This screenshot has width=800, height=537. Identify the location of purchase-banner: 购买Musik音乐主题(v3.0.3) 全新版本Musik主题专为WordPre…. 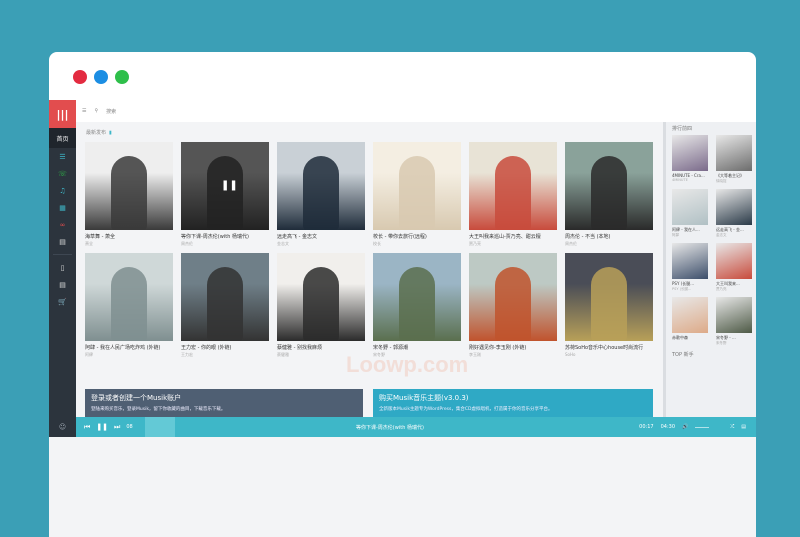
(513, 403).